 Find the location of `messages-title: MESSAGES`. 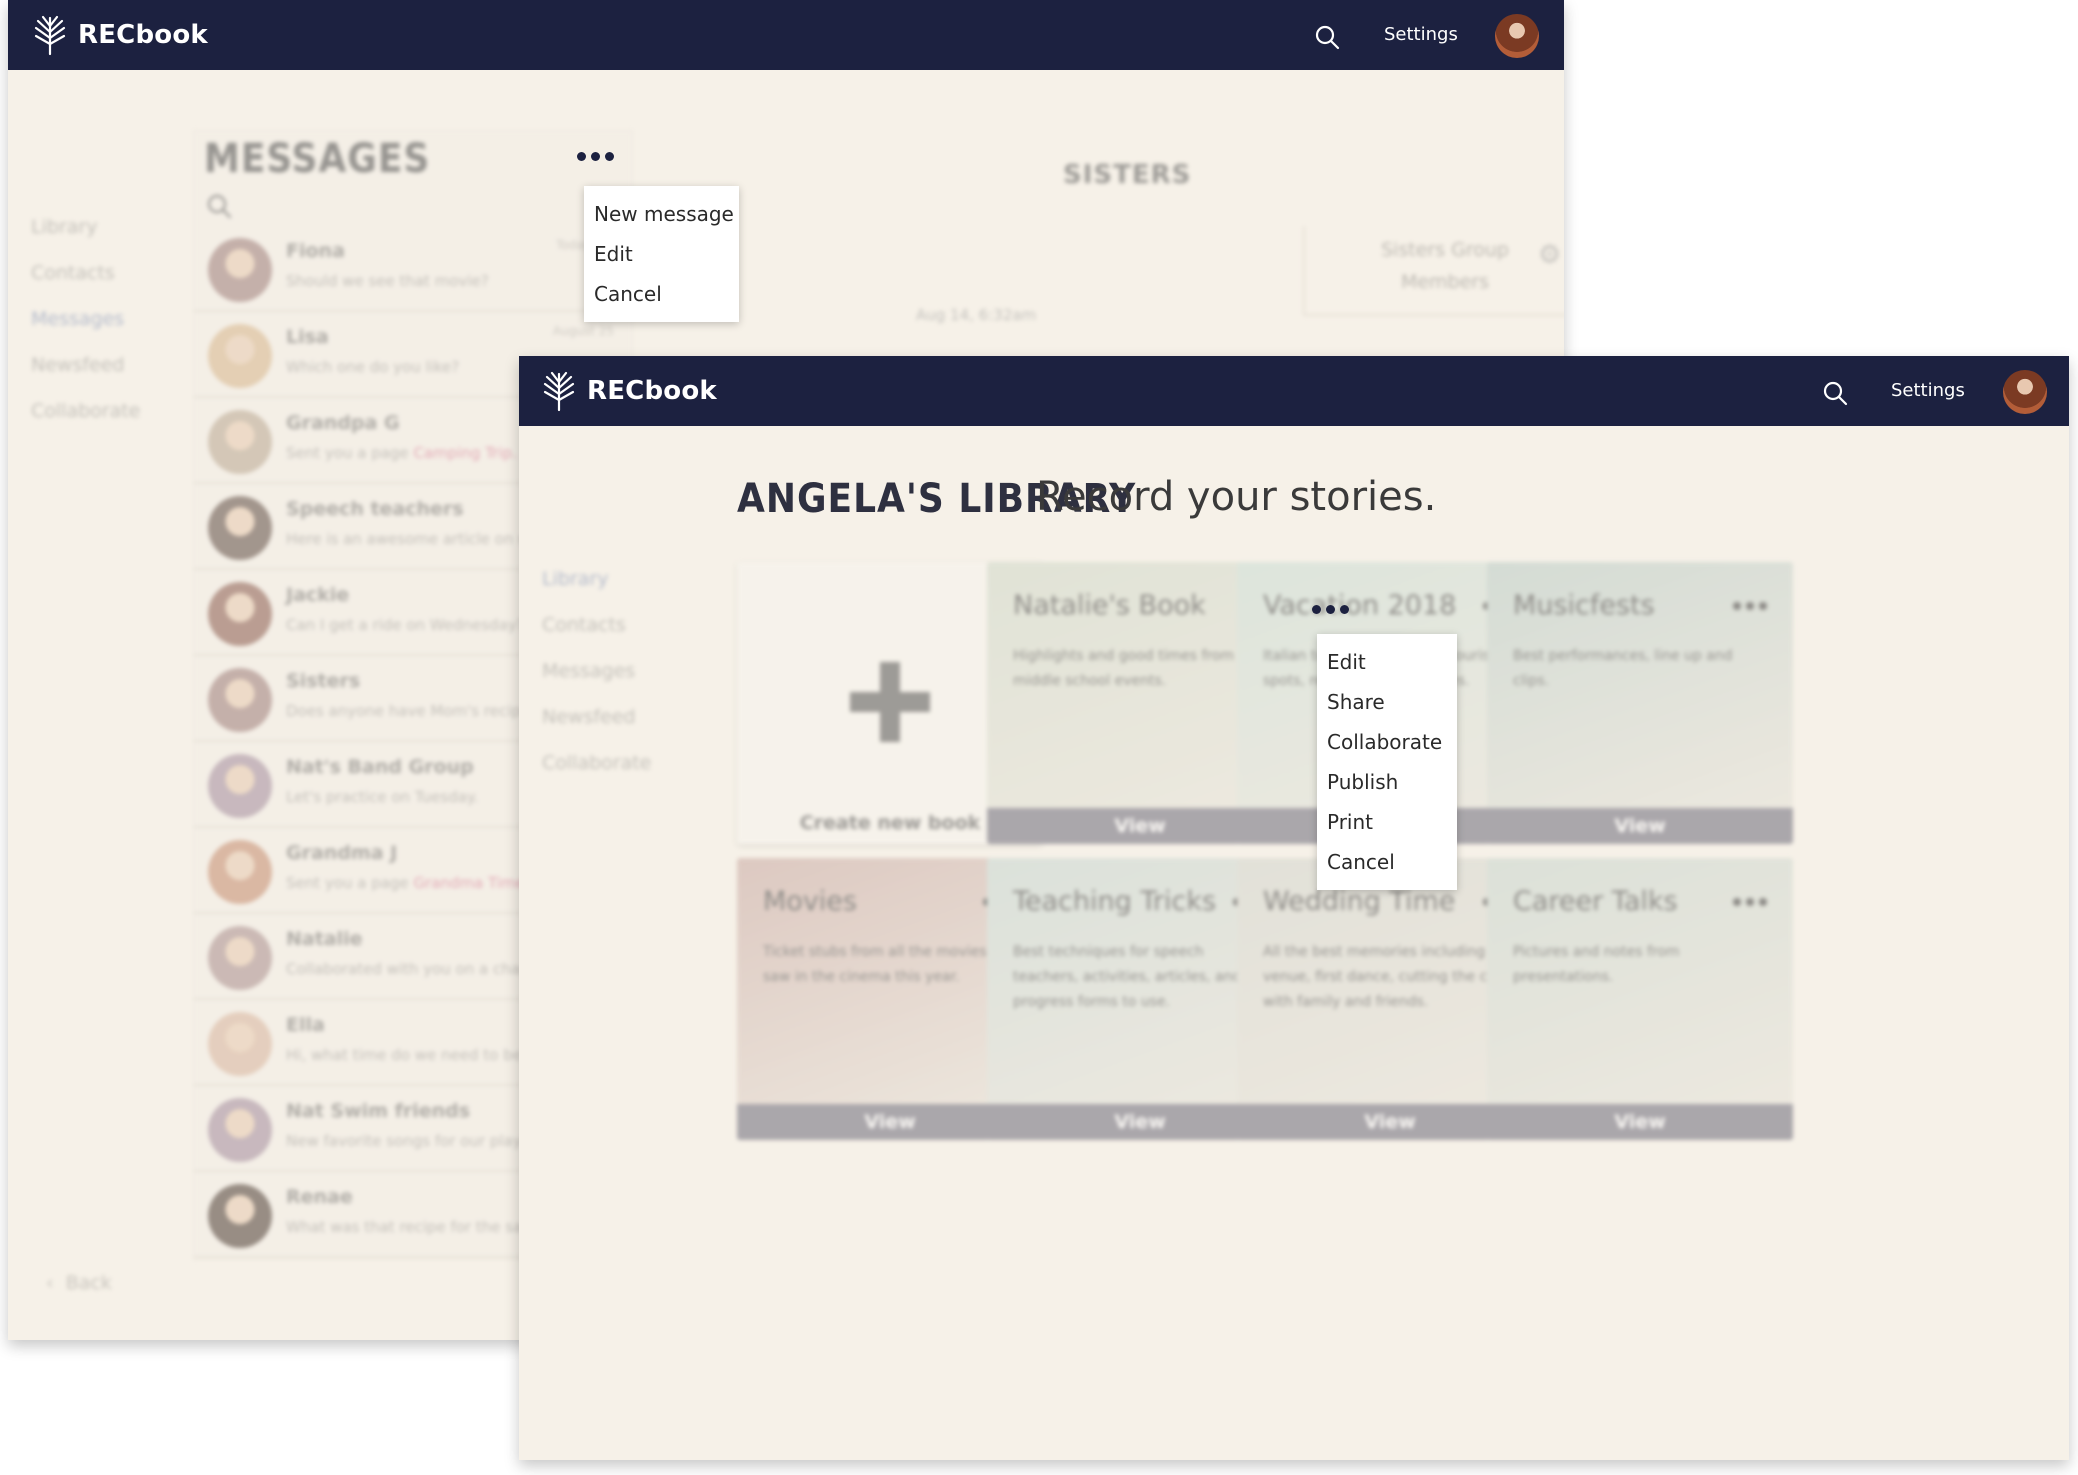

messages-title: MESSAGES is located at coordinates (317, 159).